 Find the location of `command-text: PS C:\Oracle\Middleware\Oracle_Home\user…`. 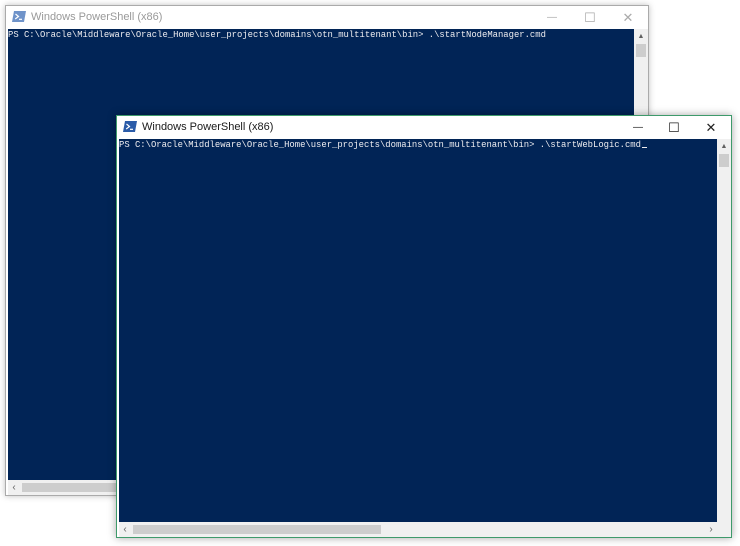

command-text: PS C:\Oracle\Middleware\Oracle_Home\user… is located at coordinates (380, 145).